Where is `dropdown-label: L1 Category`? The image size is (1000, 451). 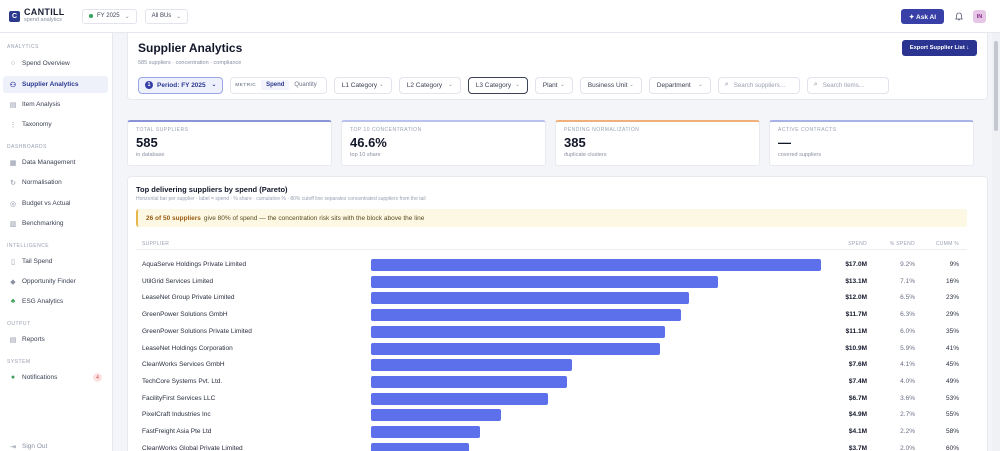 dropdown-label: L1 Category is located at coordinates (359, 85).